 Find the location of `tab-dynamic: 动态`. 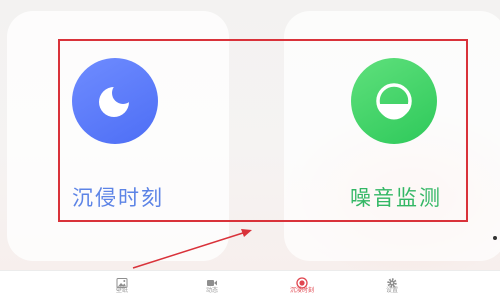

tab-dynamic: 动态 is located at coordinates (212, 287).